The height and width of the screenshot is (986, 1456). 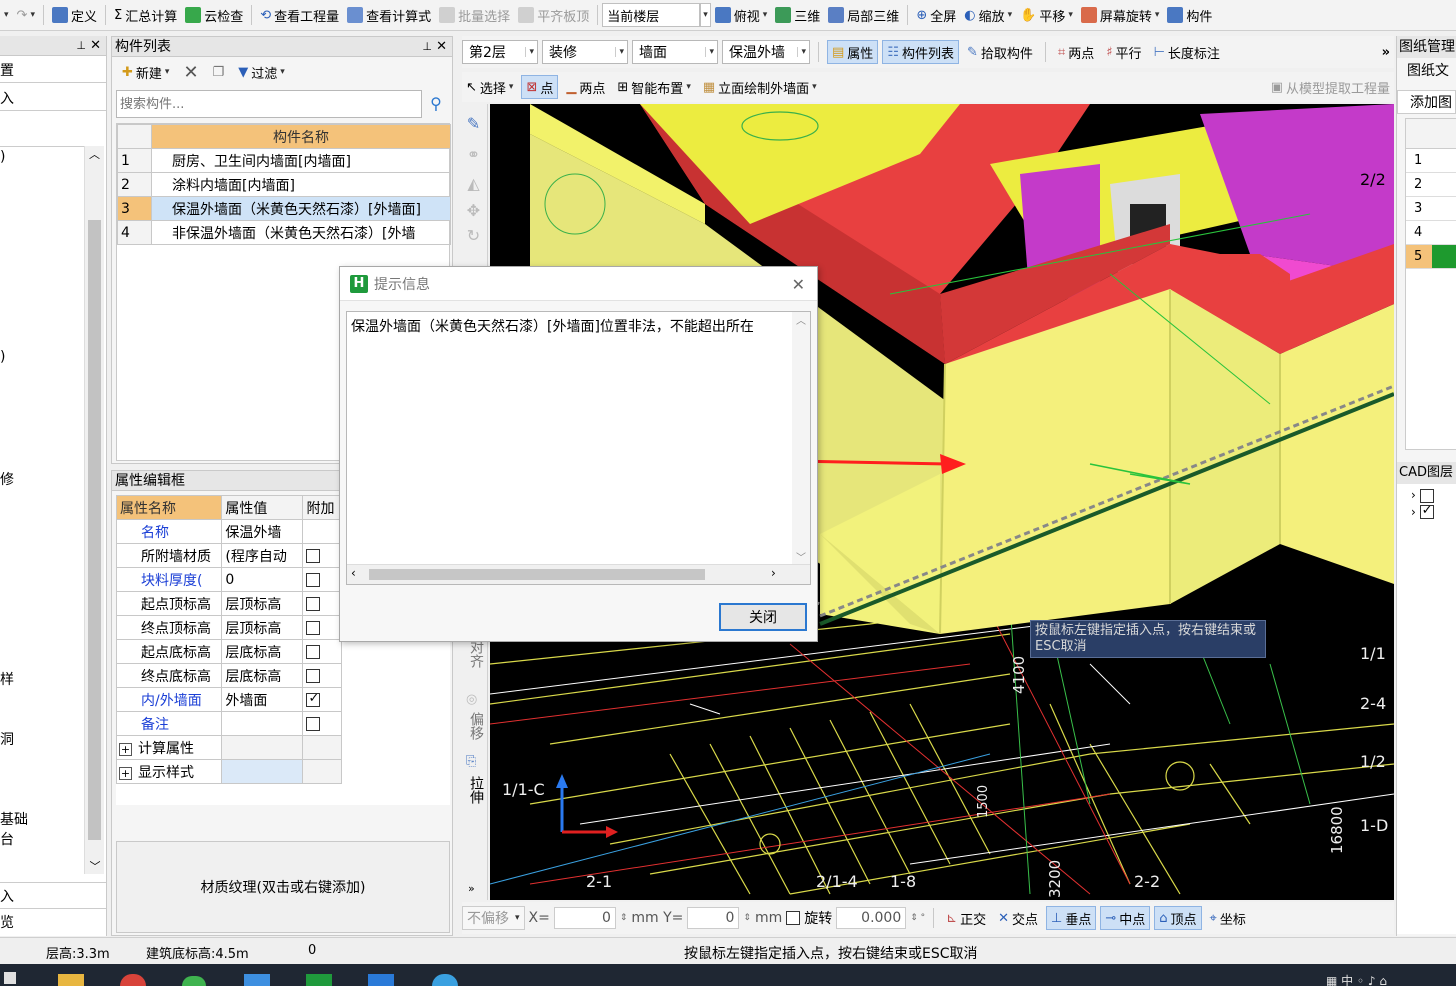 I want to click on table-row: 2, so click(x=1431, y=185).